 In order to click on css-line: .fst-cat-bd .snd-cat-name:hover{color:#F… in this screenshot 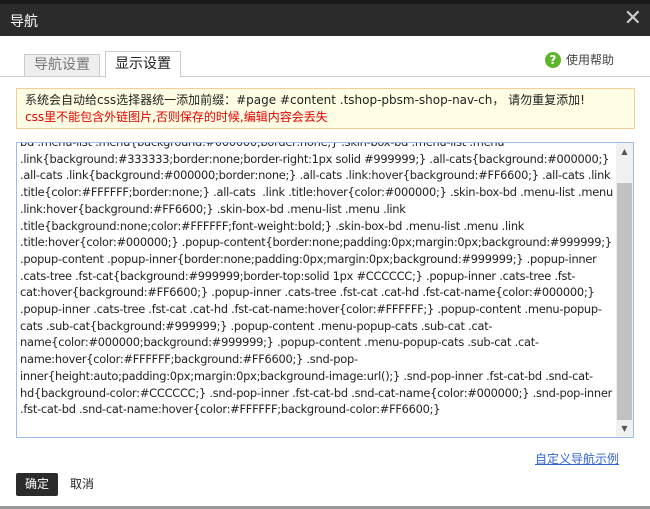, I will do `click(230, 409)`.